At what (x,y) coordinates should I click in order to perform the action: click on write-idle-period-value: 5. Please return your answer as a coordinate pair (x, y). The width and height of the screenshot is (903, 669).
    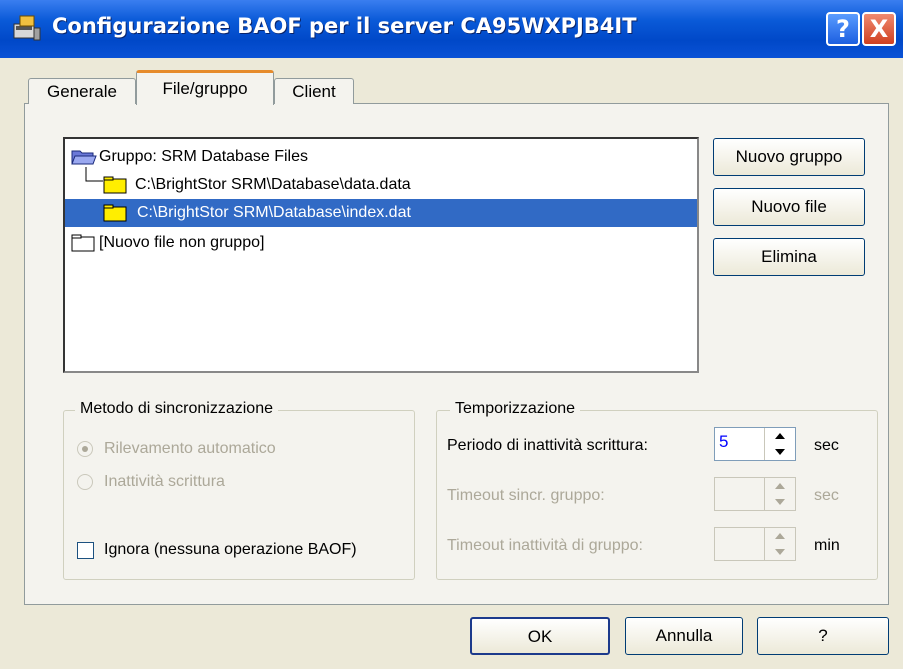
    Looking at the image, I should click on (724, 441).